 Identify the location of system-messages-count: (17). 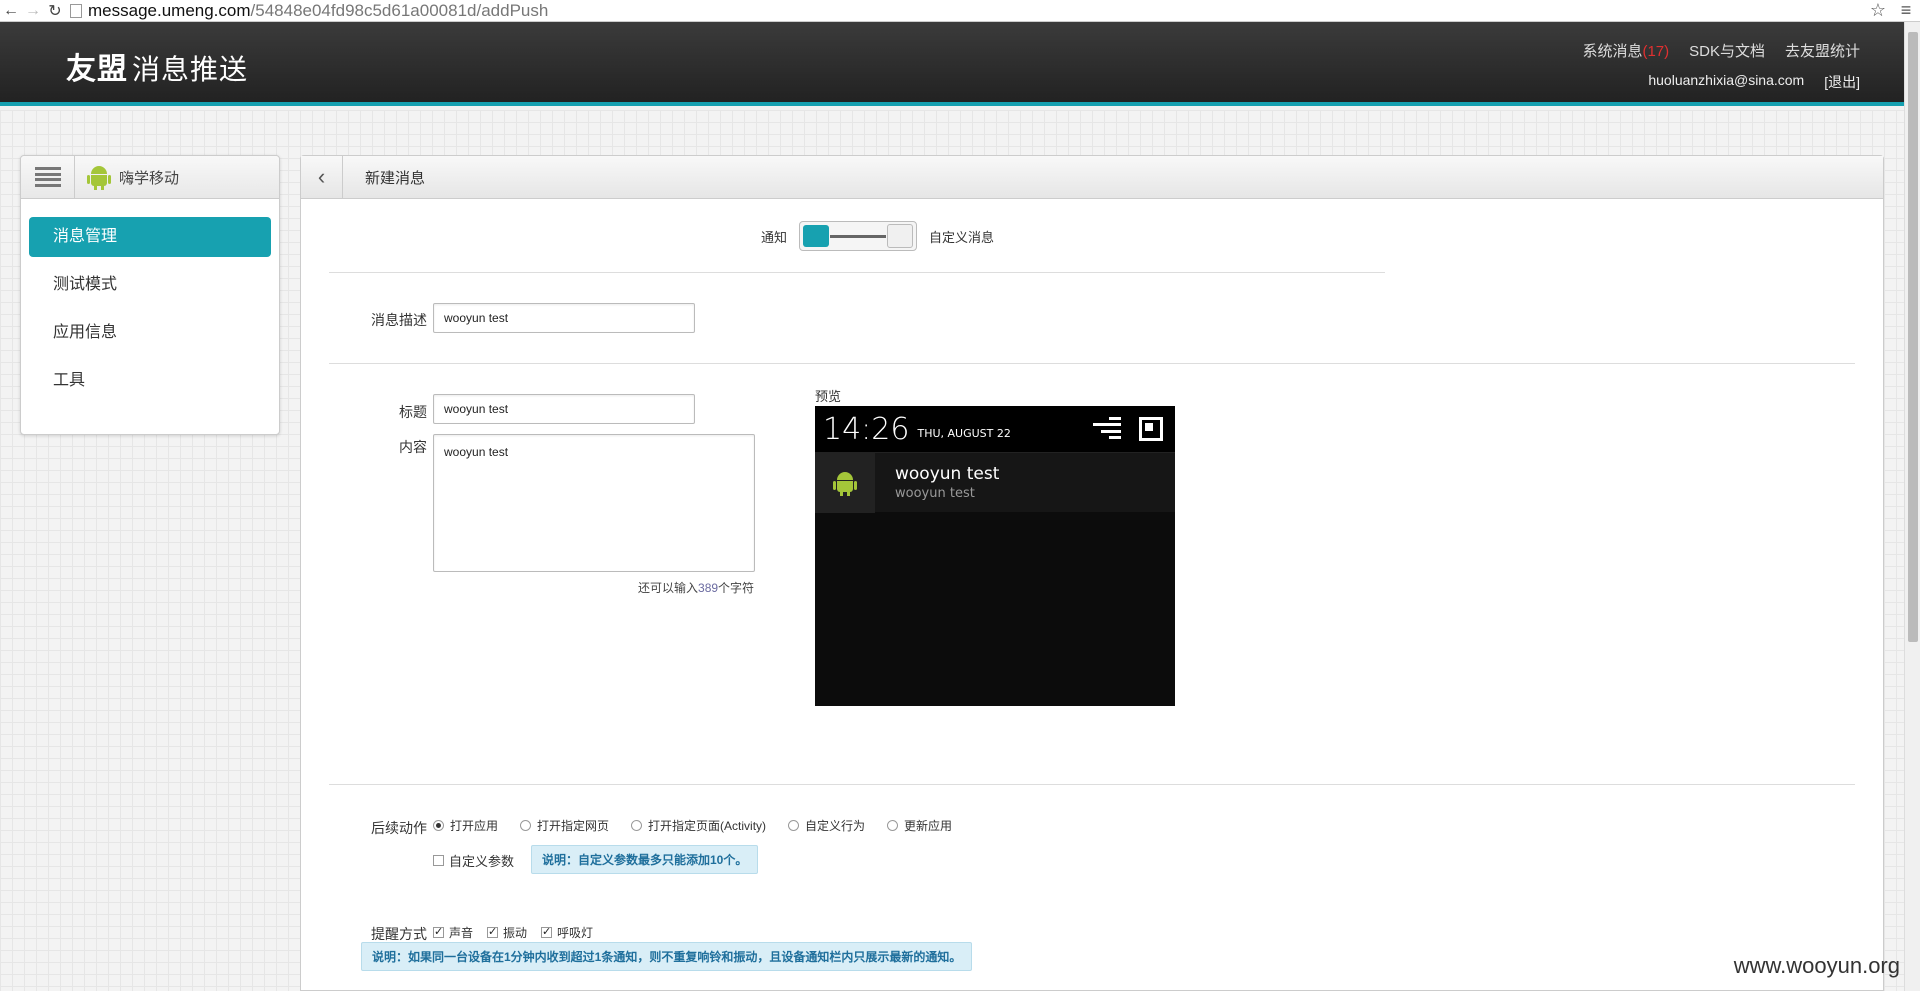
(1656, 51).